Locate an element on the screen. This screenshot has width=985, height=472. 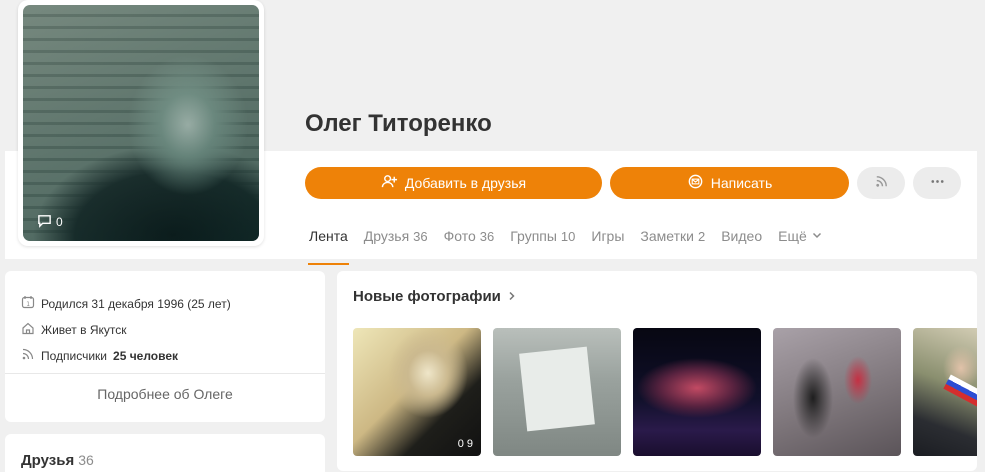
tab-video: Видео is located at coordinates (741, 241).